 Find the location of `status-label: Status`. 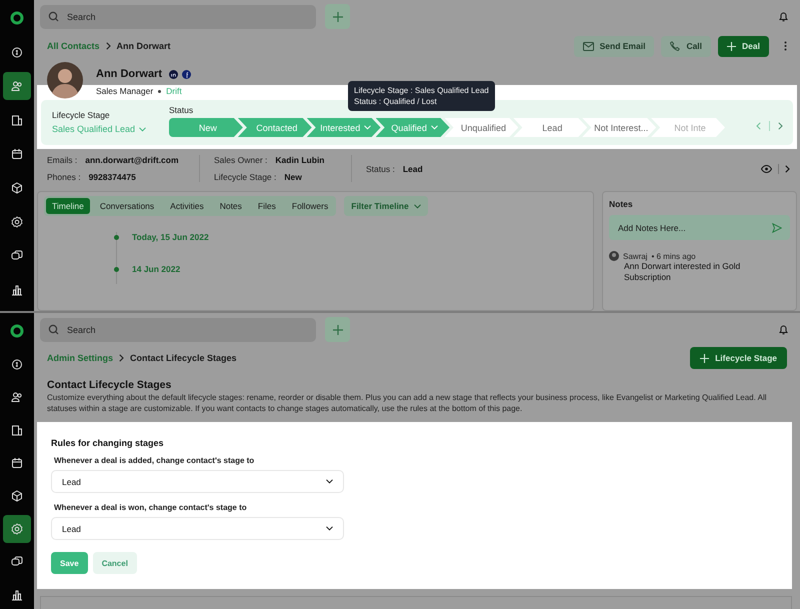

status-label: Status is located at coordinates (181, 110).